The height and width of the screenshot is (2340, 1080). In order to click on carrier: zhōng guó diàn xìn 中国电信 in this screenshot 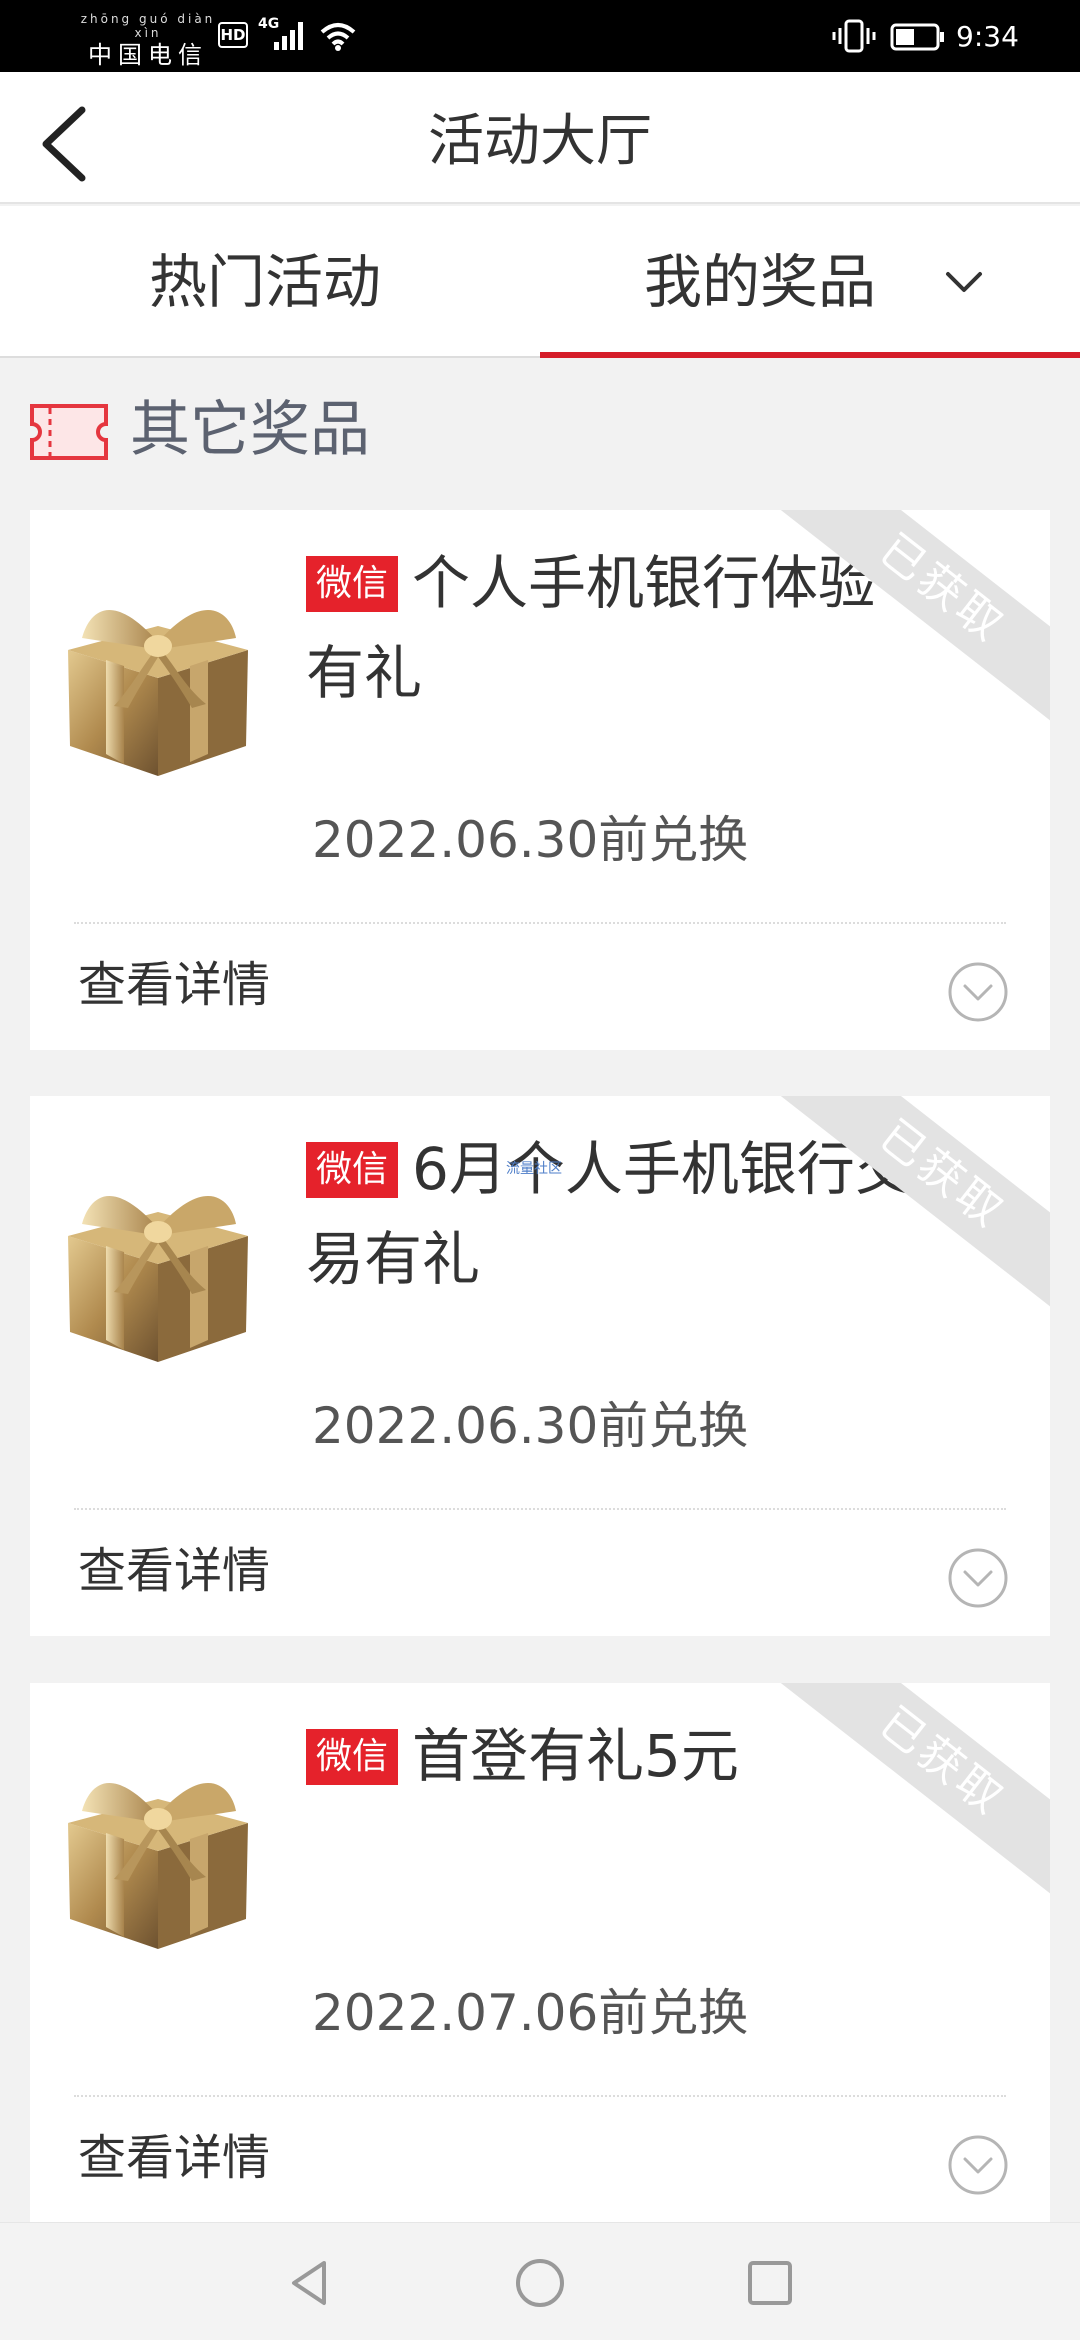, I will do `click(148, 41)`.